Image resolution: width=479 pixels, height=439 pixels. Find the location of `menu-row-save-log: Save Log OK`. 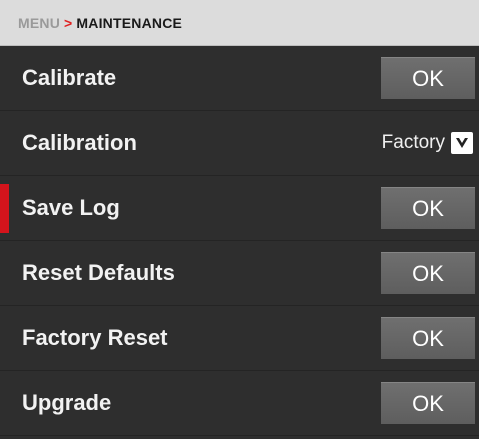

menu-row-save-log: Save Log OK is located at coordinates (239, 208).